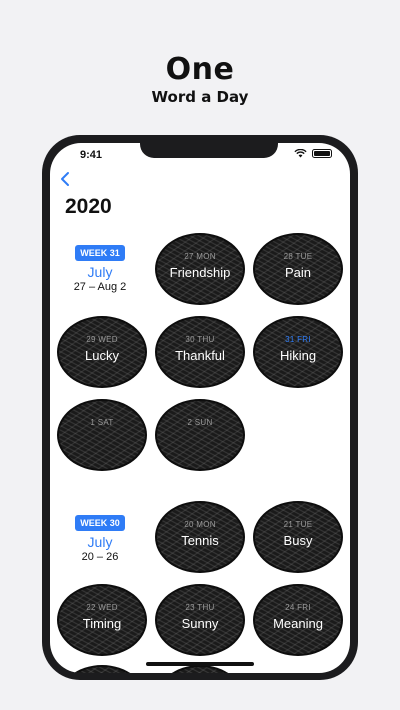 Image resolution: width=400 pixels, height=710 pixels. I want to click on day-word: Thankful, so click(200, 355).